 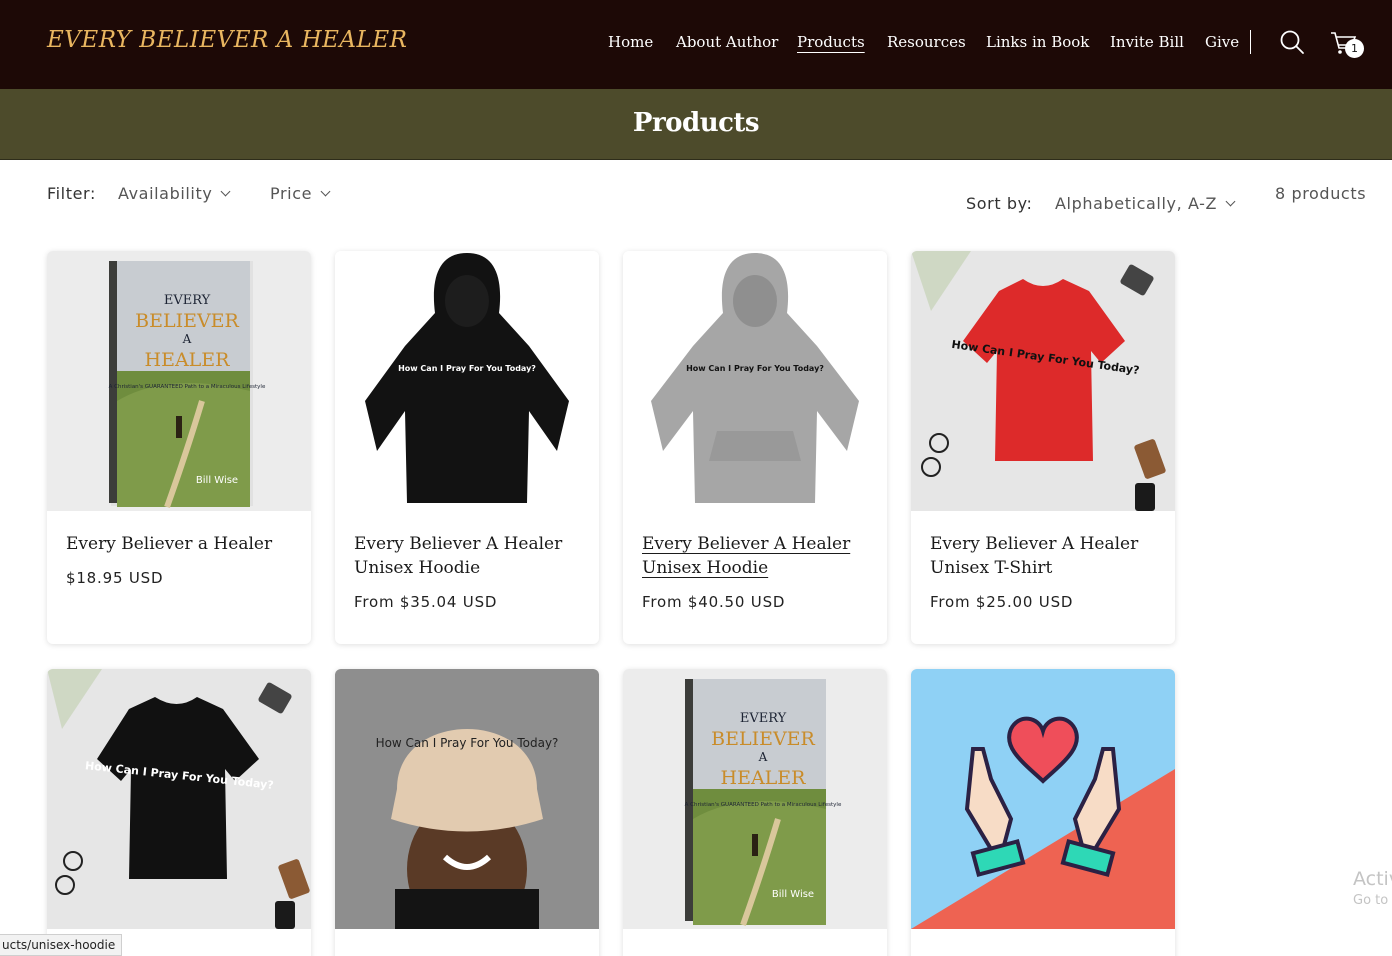 I want to click on product-image-gray-hoodie: How Can I Pray For You Today?, so click(x=755, y=381).